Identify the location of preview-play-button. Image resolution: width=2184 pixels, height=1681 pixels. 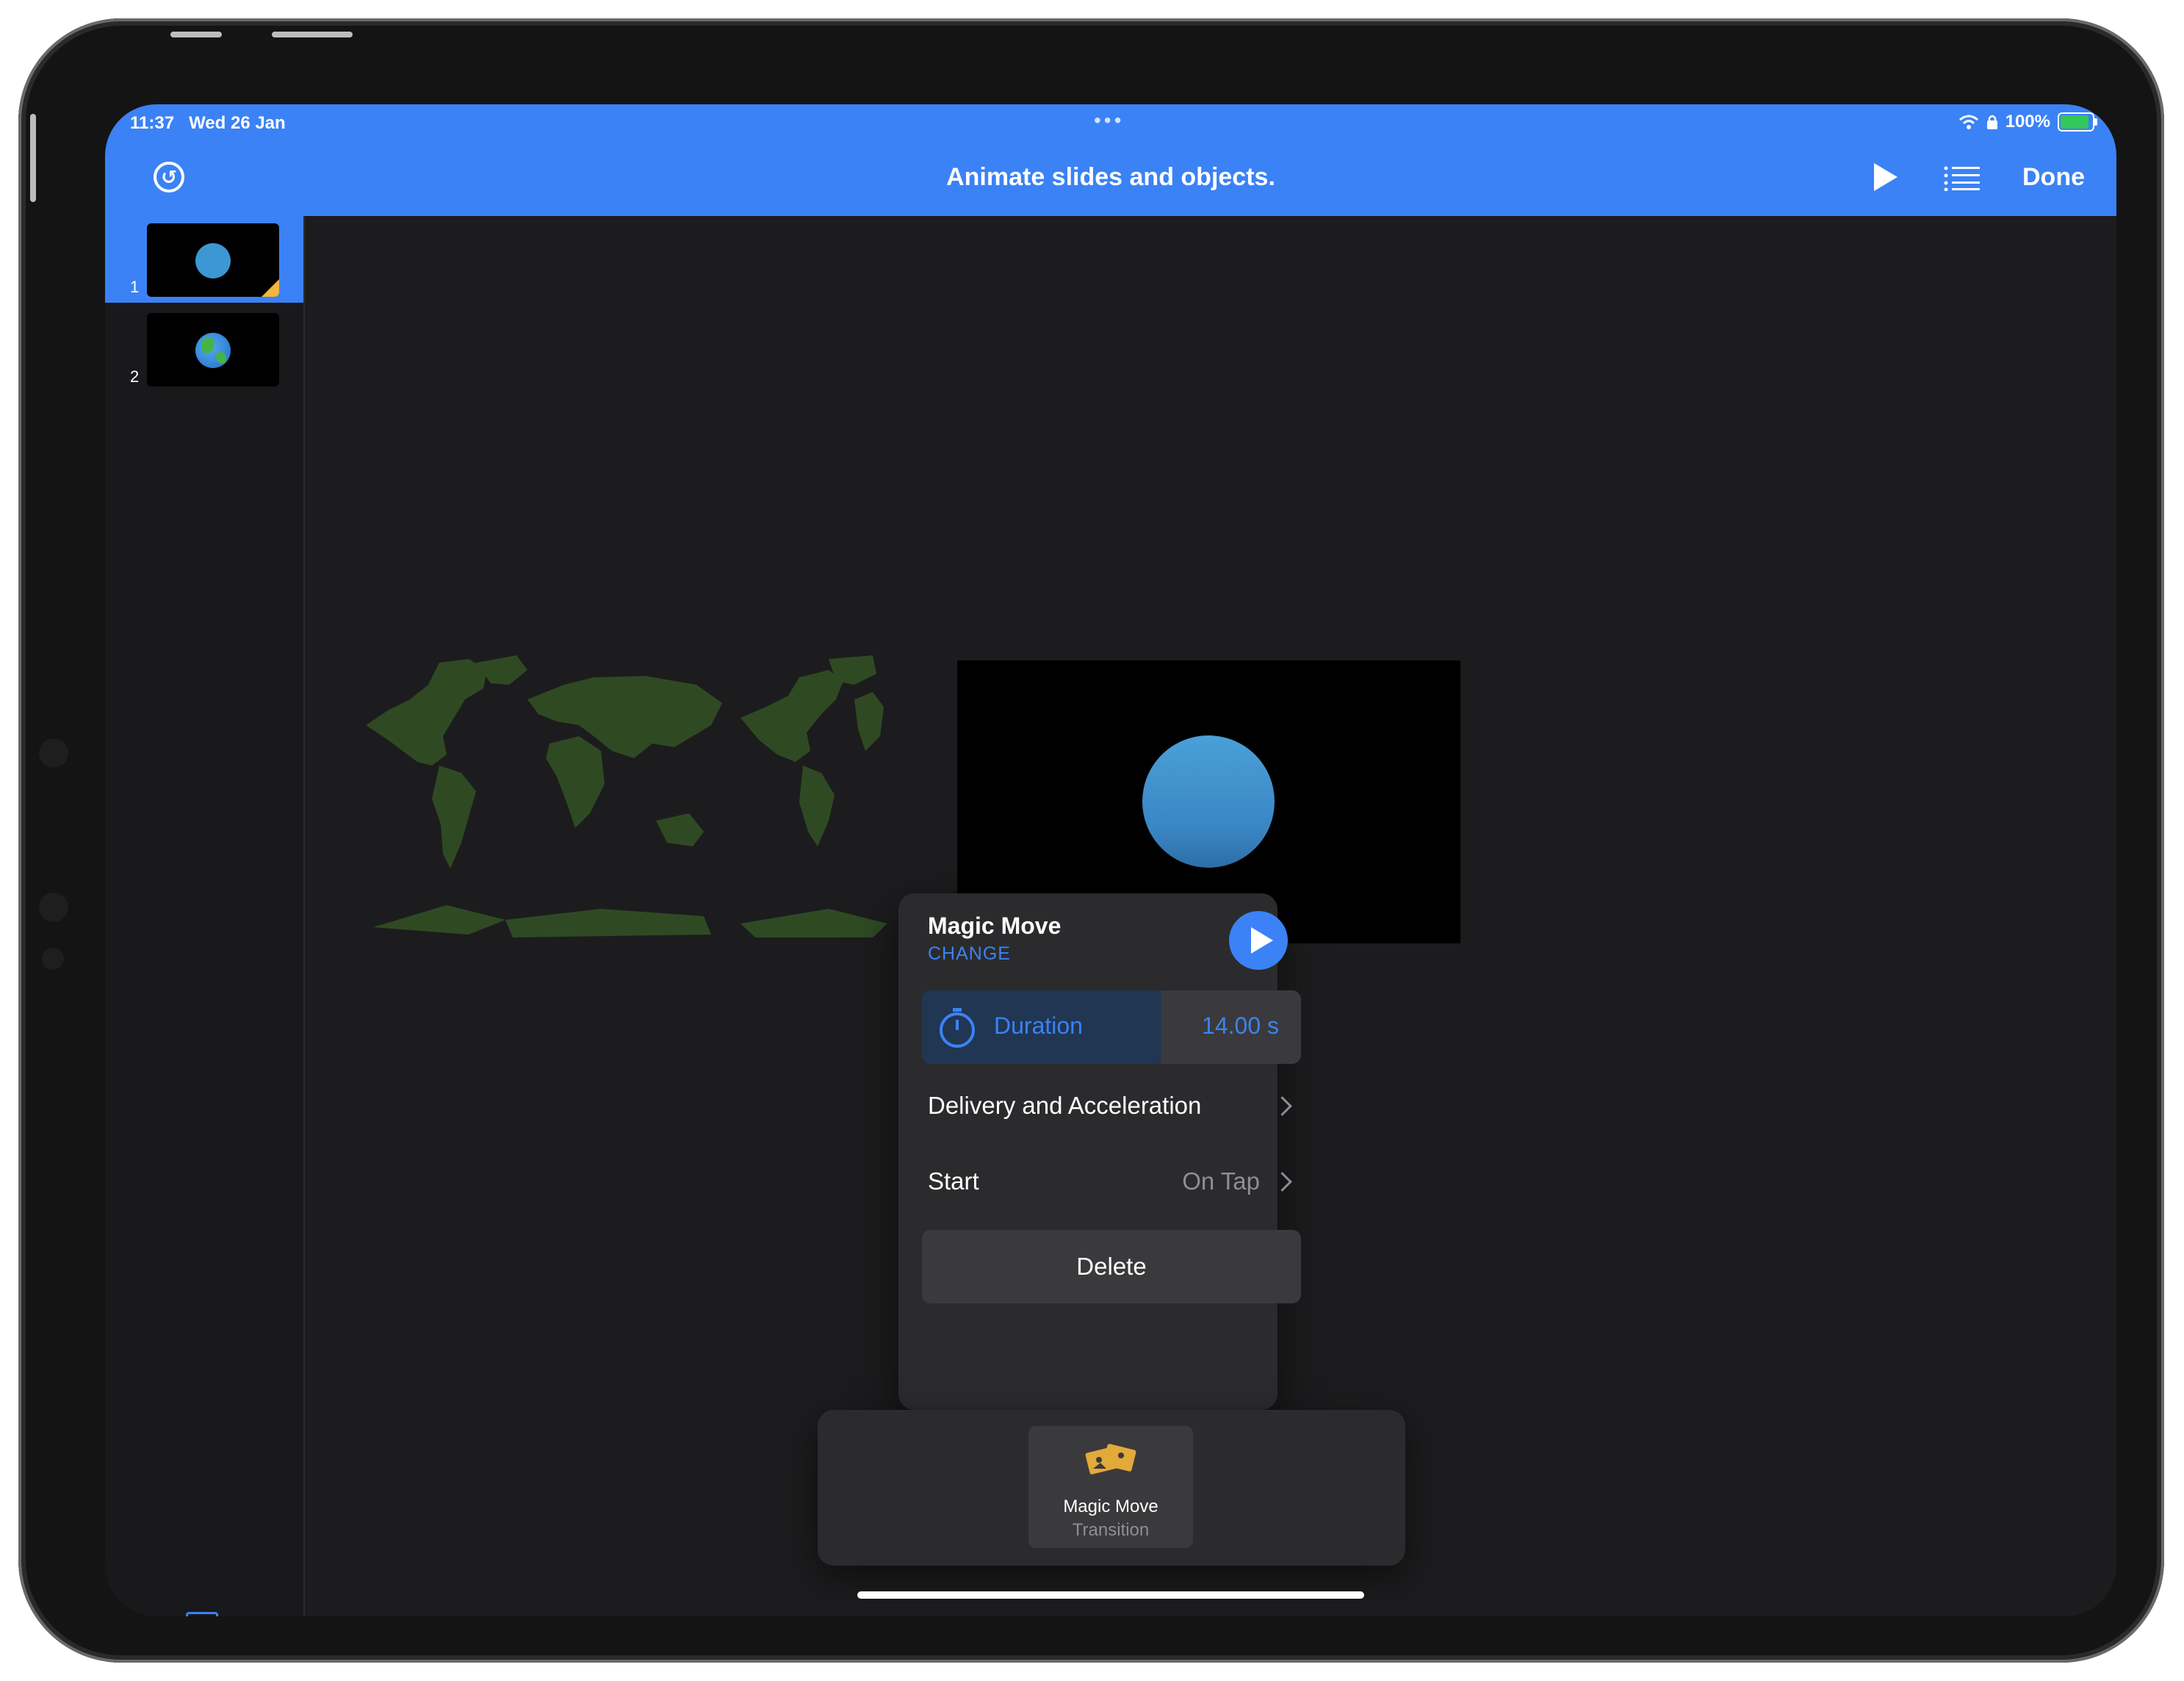
(1258, 940).